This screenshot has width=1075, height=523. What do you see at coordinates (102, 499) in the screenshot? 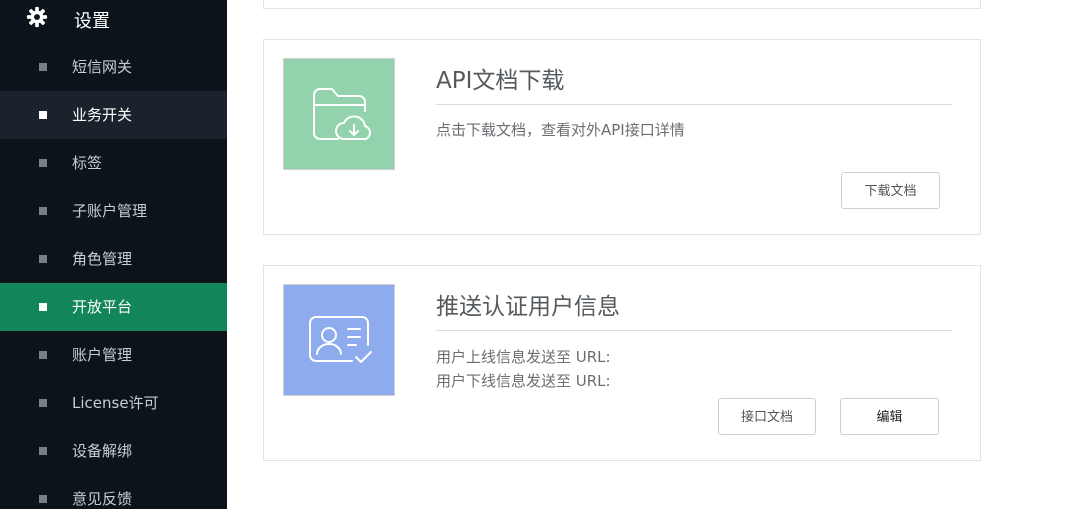
I see `sidebar-item-label: 意见反馈` at bounding box center [102, 499].